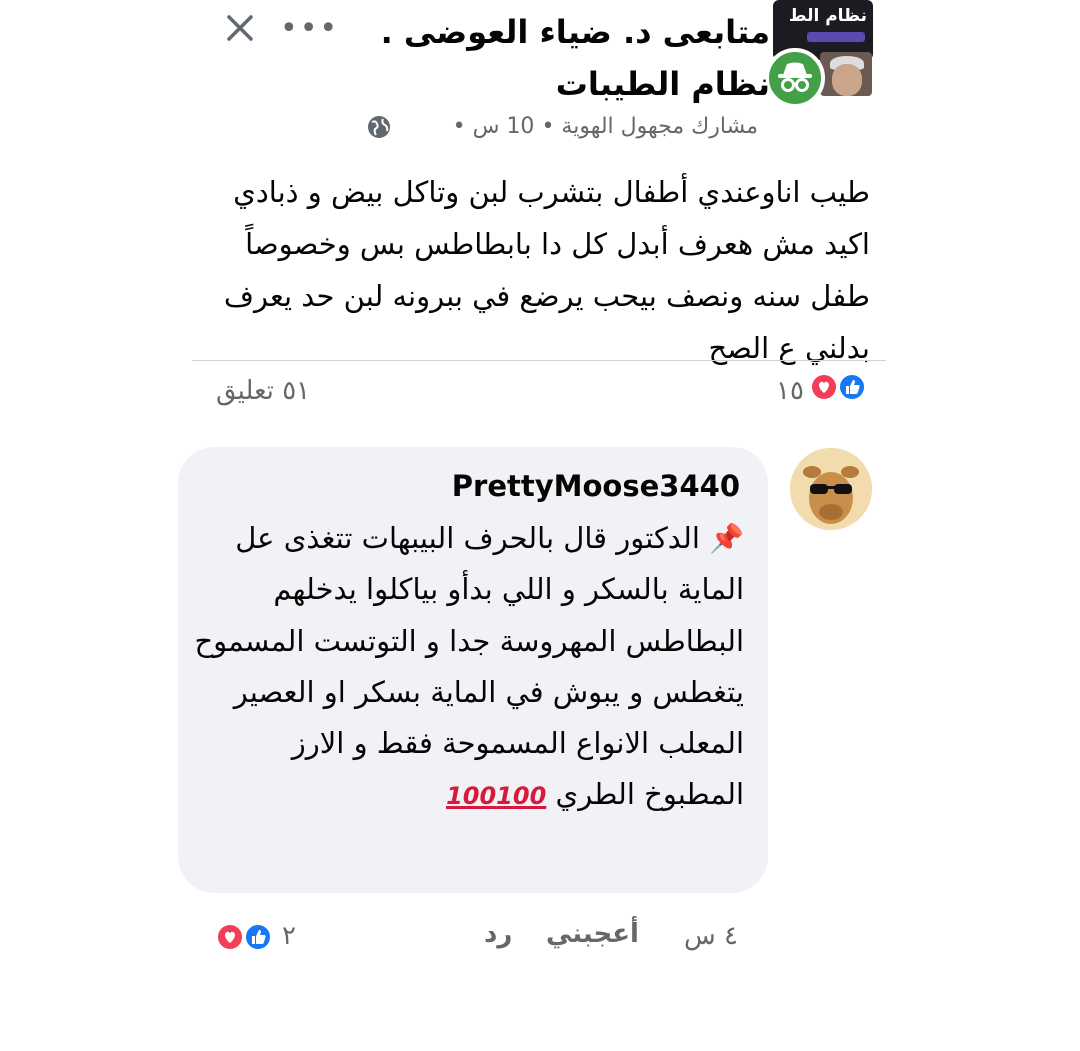 The height and width of the screenshot is (1051, 1080). I want to click on like-button: أعجبني, so click(592, 934).